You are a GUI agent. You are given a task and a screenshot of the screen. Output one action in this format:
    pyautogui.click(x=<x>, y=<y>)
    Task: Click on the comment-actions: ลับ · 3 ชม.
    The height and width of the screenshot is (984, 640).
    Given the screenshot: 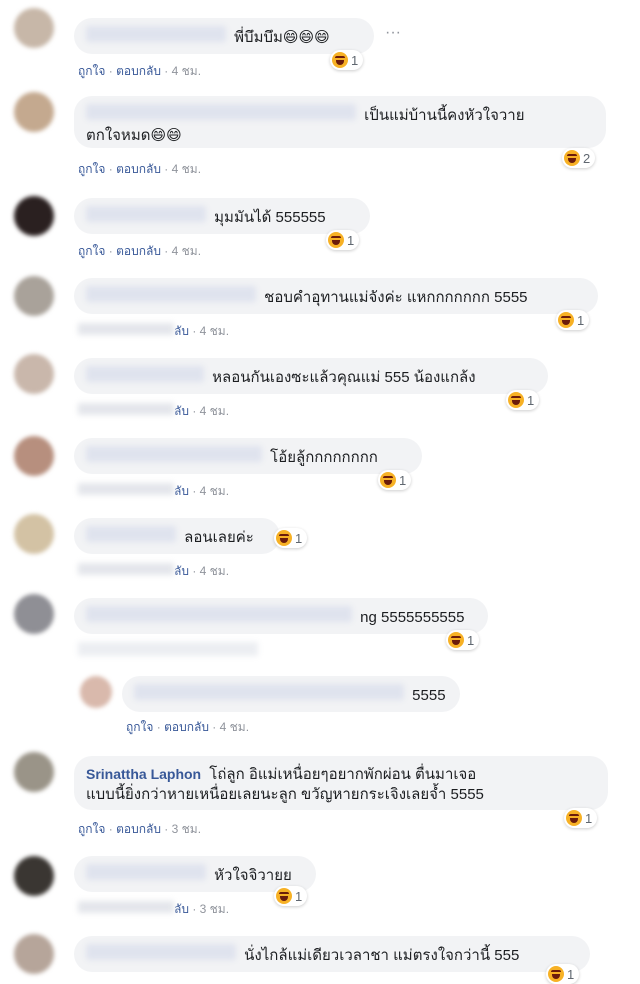 What is the action you would take?
    pyautogui.click(x=153, y=909)
    